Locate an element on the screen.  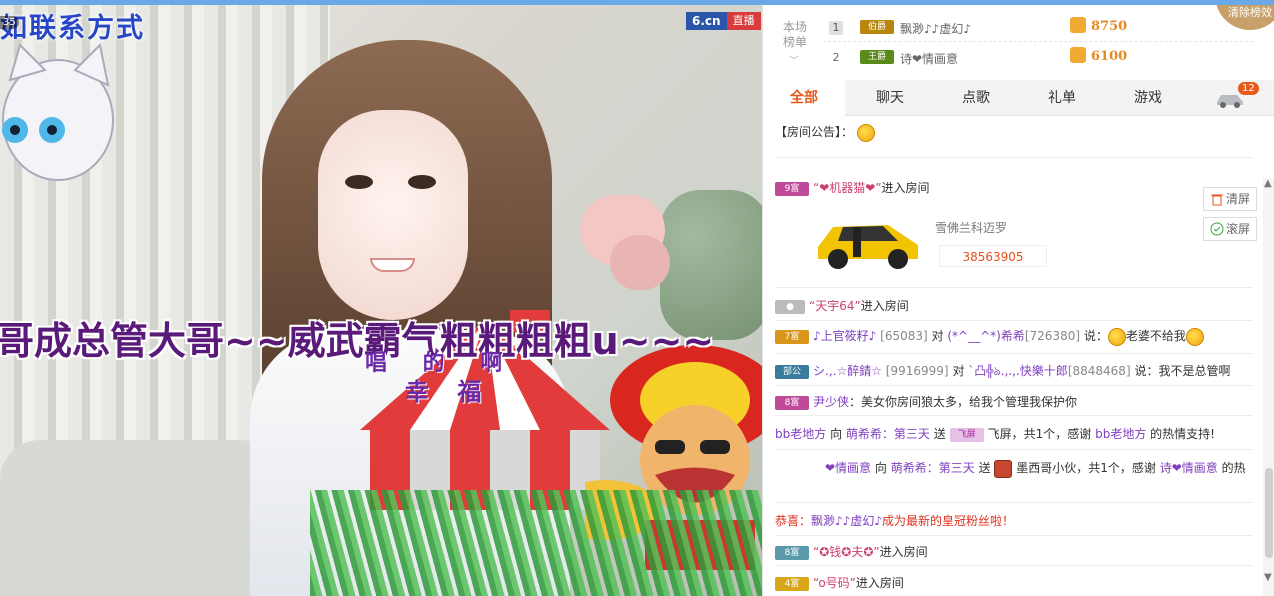
tab-chat: 聊天 is located at coordinates (890, 98).